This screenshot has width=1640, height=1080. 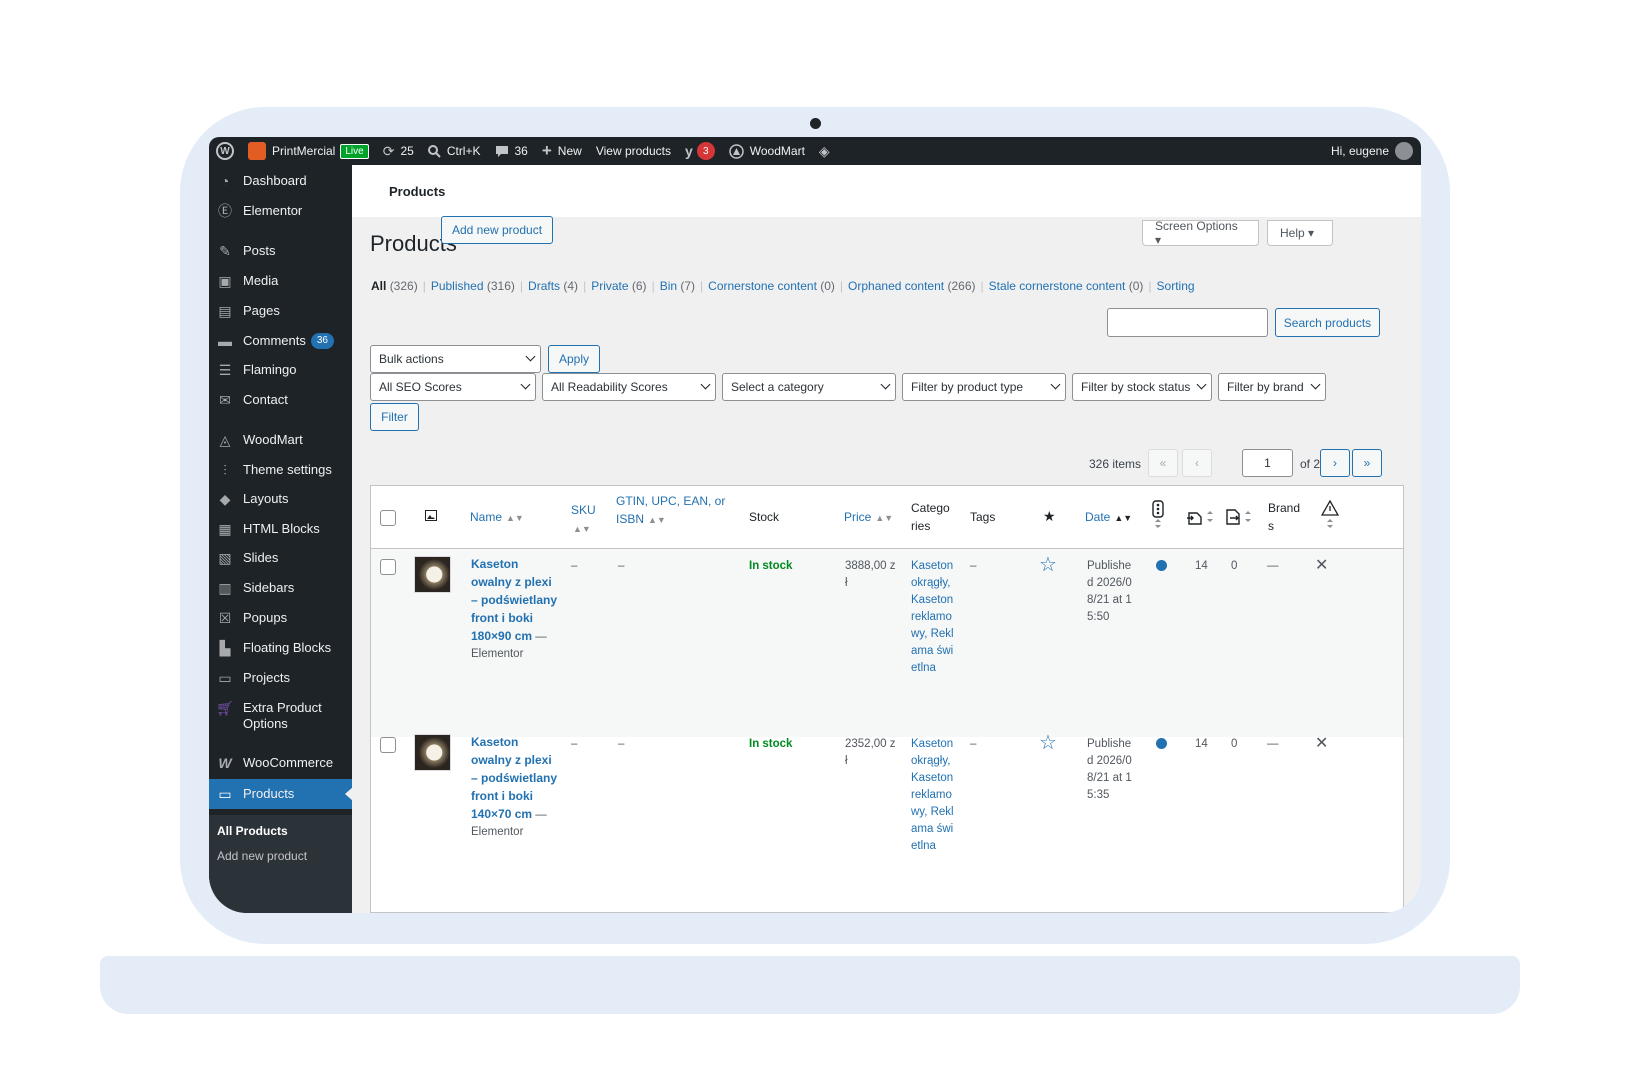 I want to click on view-stale: Stale cornerstone content, so click(x=1057, y=286).